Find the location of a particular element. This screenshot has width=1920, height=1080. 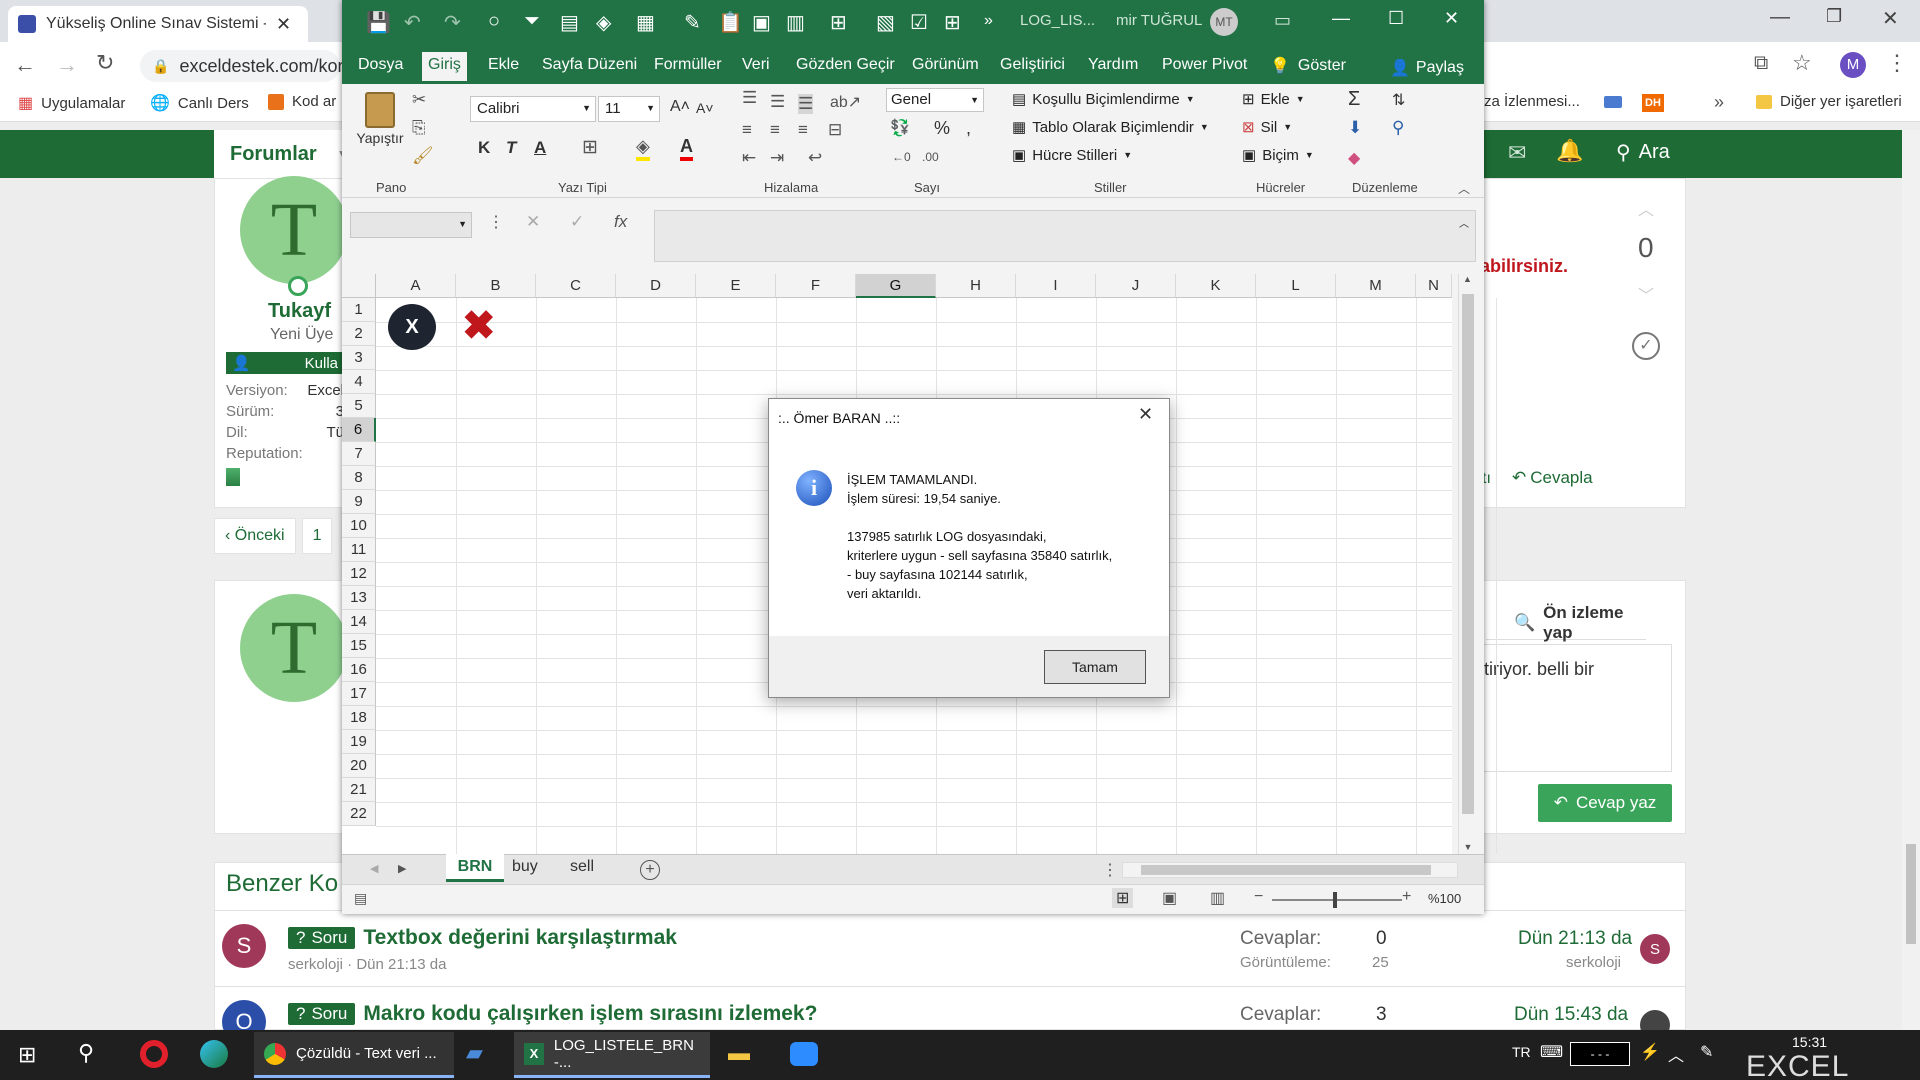

font-color-icon: A is located at coordinates (686, 148).